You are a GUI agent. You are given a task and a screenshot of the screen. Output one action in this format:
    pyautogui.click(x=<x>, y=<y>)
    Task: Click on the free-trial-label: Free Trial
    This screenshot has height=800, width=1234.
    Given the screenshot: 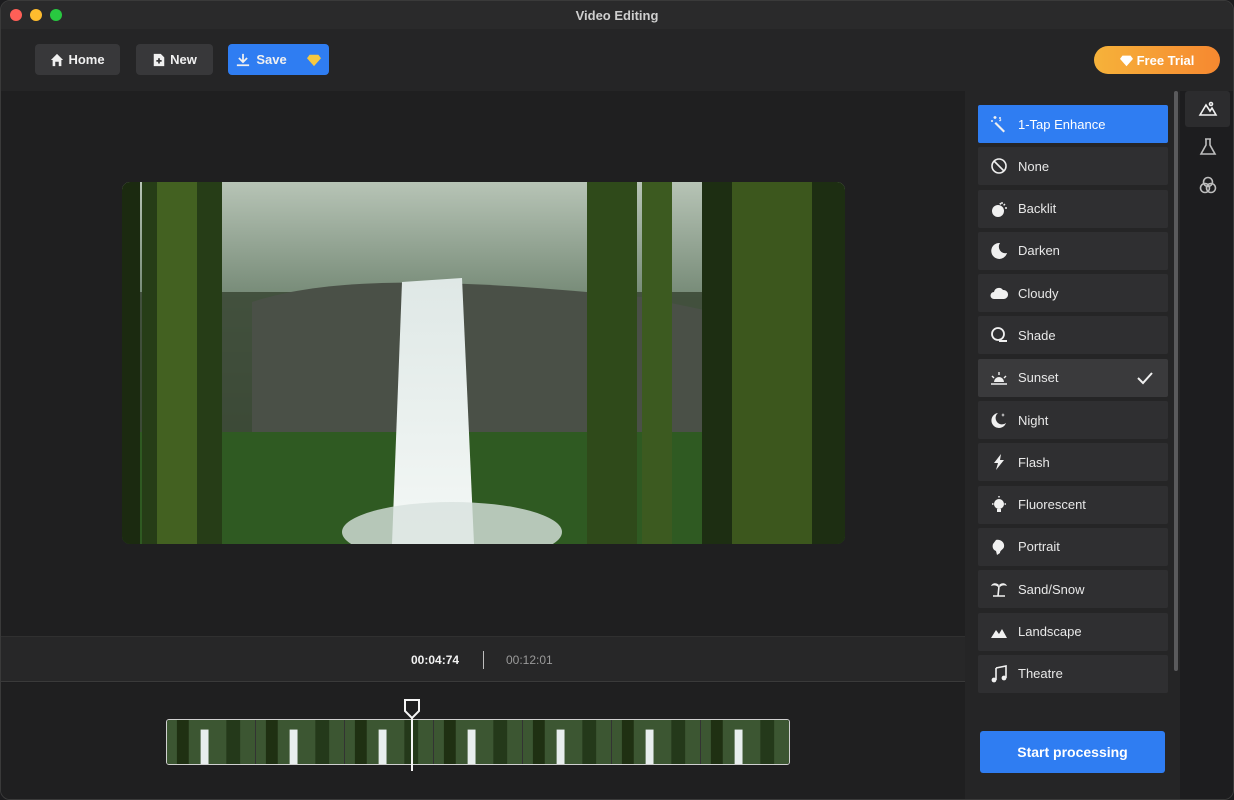 What is the action you would take?
    pyautogui.click(x=1165, y=60)
    